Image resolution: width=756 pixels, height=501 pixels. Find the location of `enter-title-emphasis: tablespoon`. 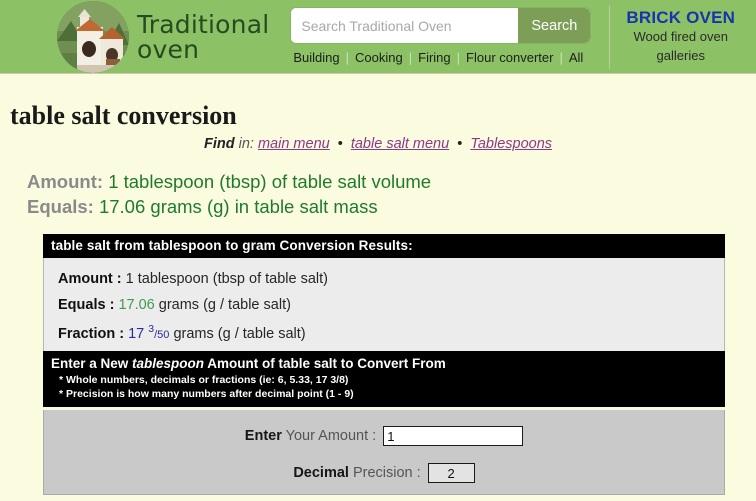

enter-title-emphasis: tablespoon is located at coordinates (168, 363).